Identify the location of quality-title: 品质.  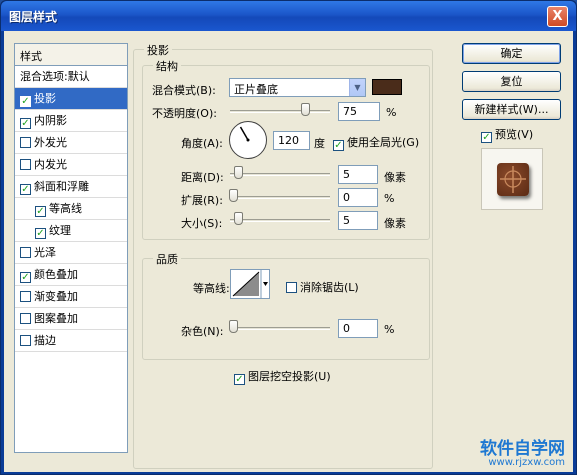
(167, 259).